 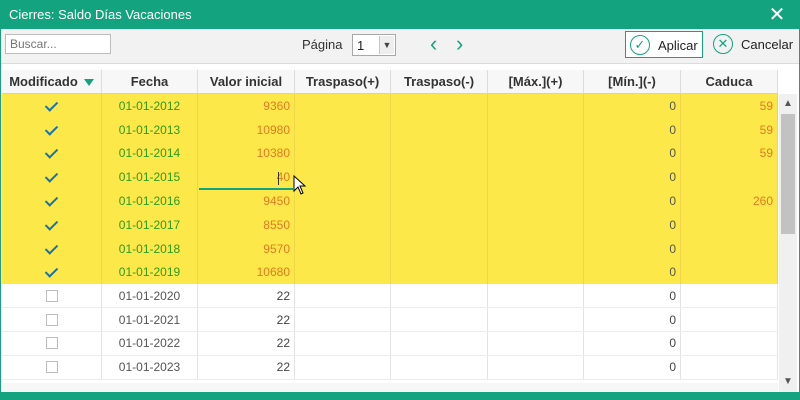 What do you see at coordinates (246, 248) in the screenshot?
I see `valor-inicial-cell: 9570` at bounding box center [246, 248].